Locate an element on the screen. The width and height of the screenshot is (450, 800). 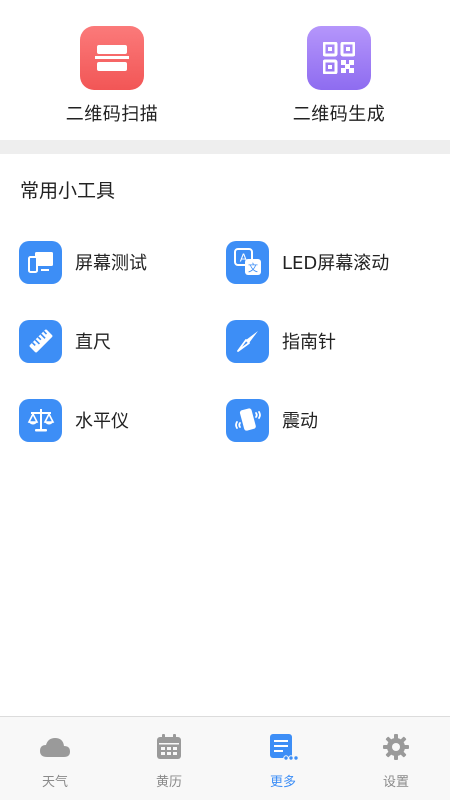
qr-code-icon is located at coordinates (339, 58).